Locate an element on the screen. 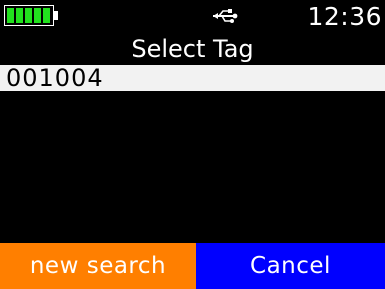 The width and height of the screenshot is (385, 289). battery-cap is located at coordinates (56, 15).